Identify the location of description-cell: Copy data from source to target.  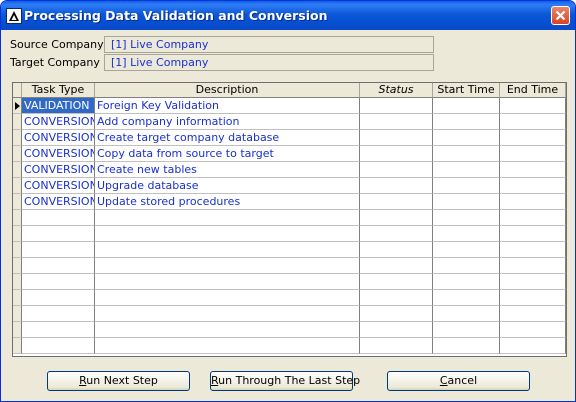
(227, 154).